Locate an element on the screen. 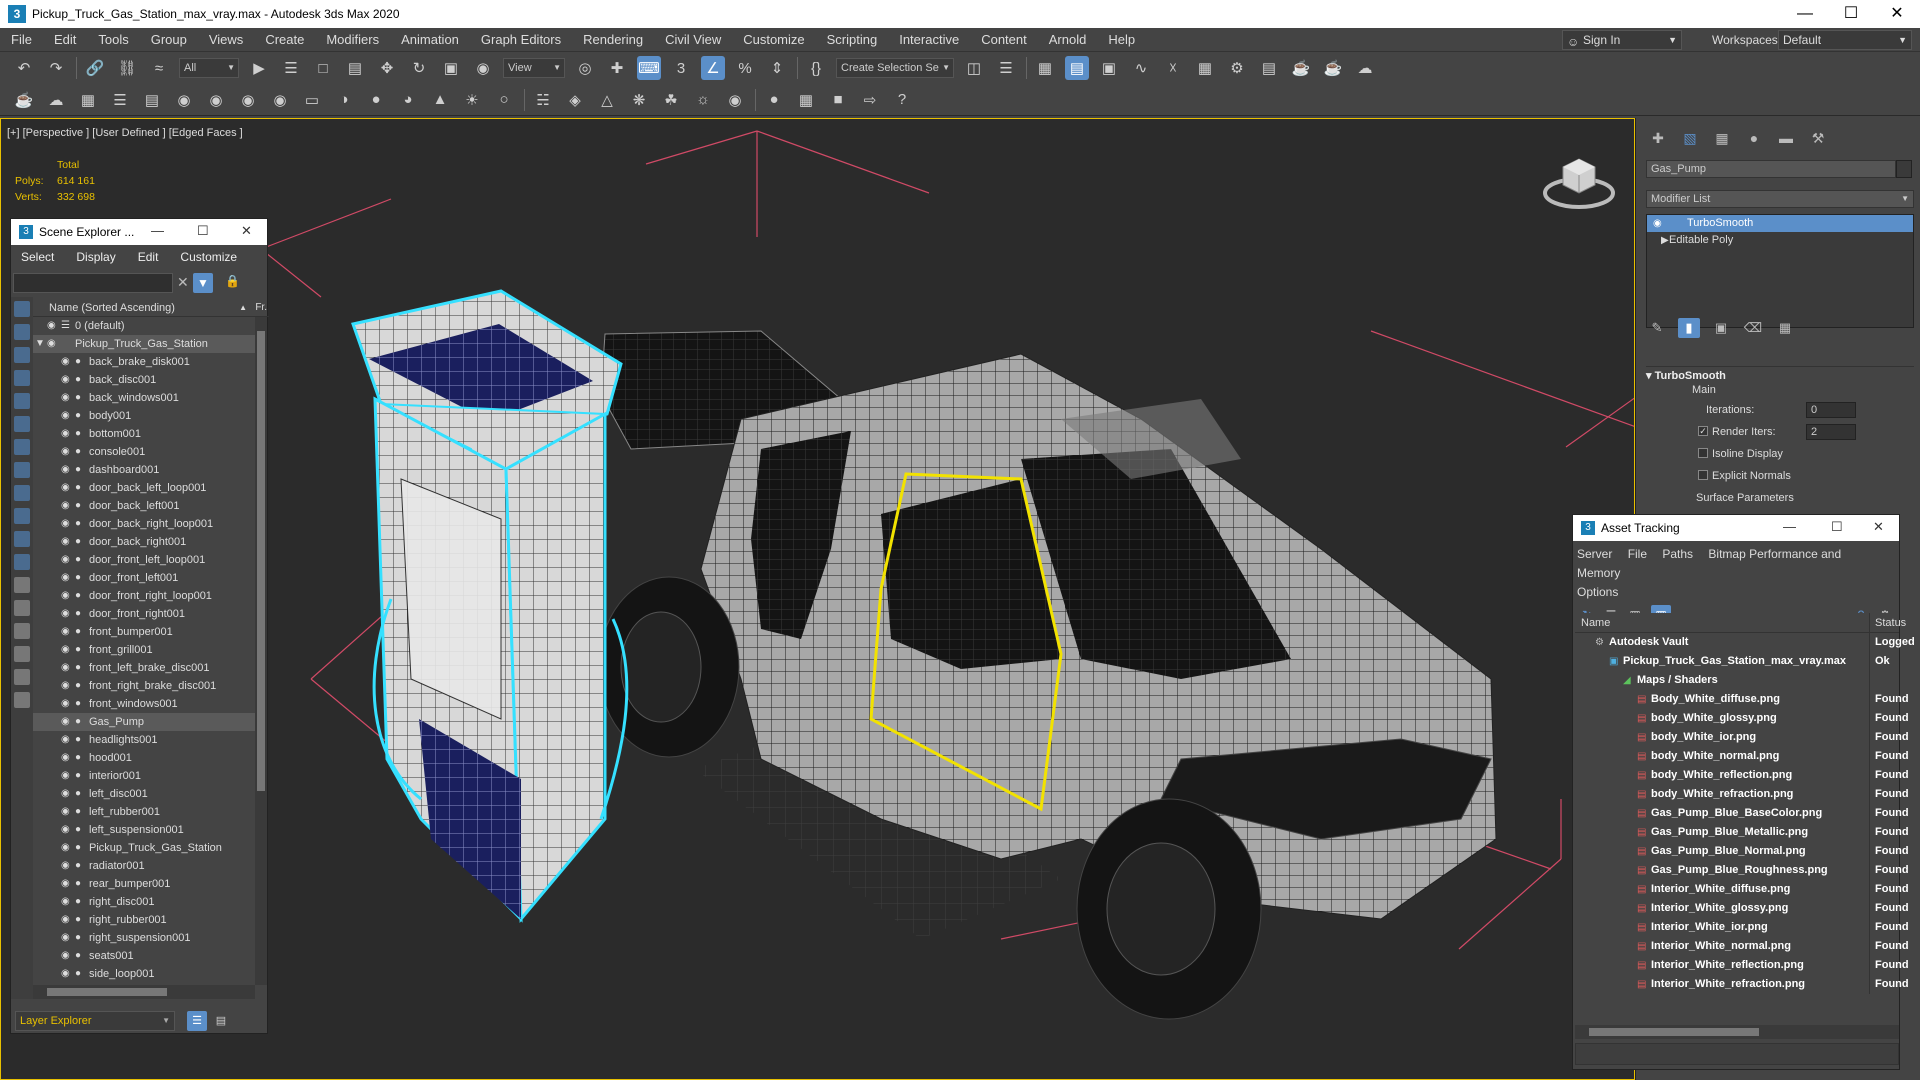 The width and height of the screenshot is (1920, 1080). particles-icon: ❋ is located at coordinates (639, 100).